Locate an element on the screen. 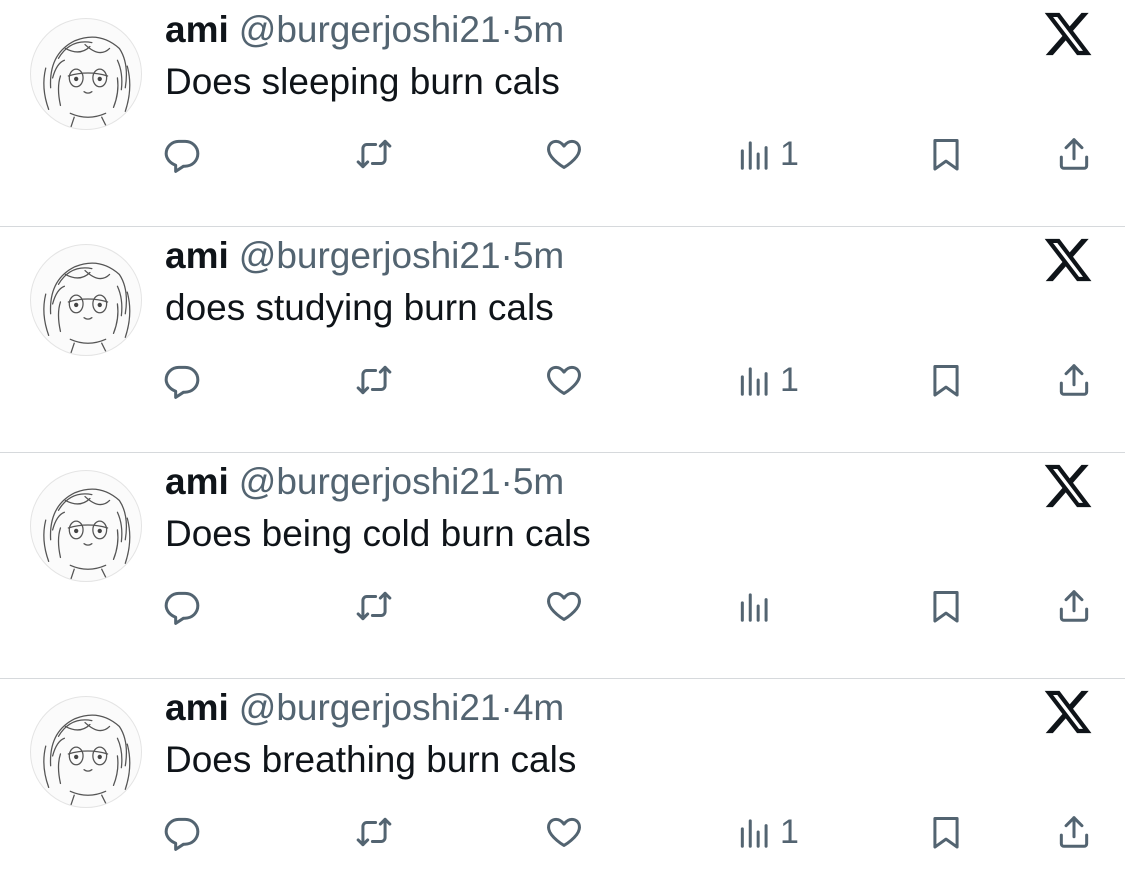 The height and width of the screenshot is (880, 1125). tweet-text: Does sleeping burn cals is located at coordinates (362, 81).